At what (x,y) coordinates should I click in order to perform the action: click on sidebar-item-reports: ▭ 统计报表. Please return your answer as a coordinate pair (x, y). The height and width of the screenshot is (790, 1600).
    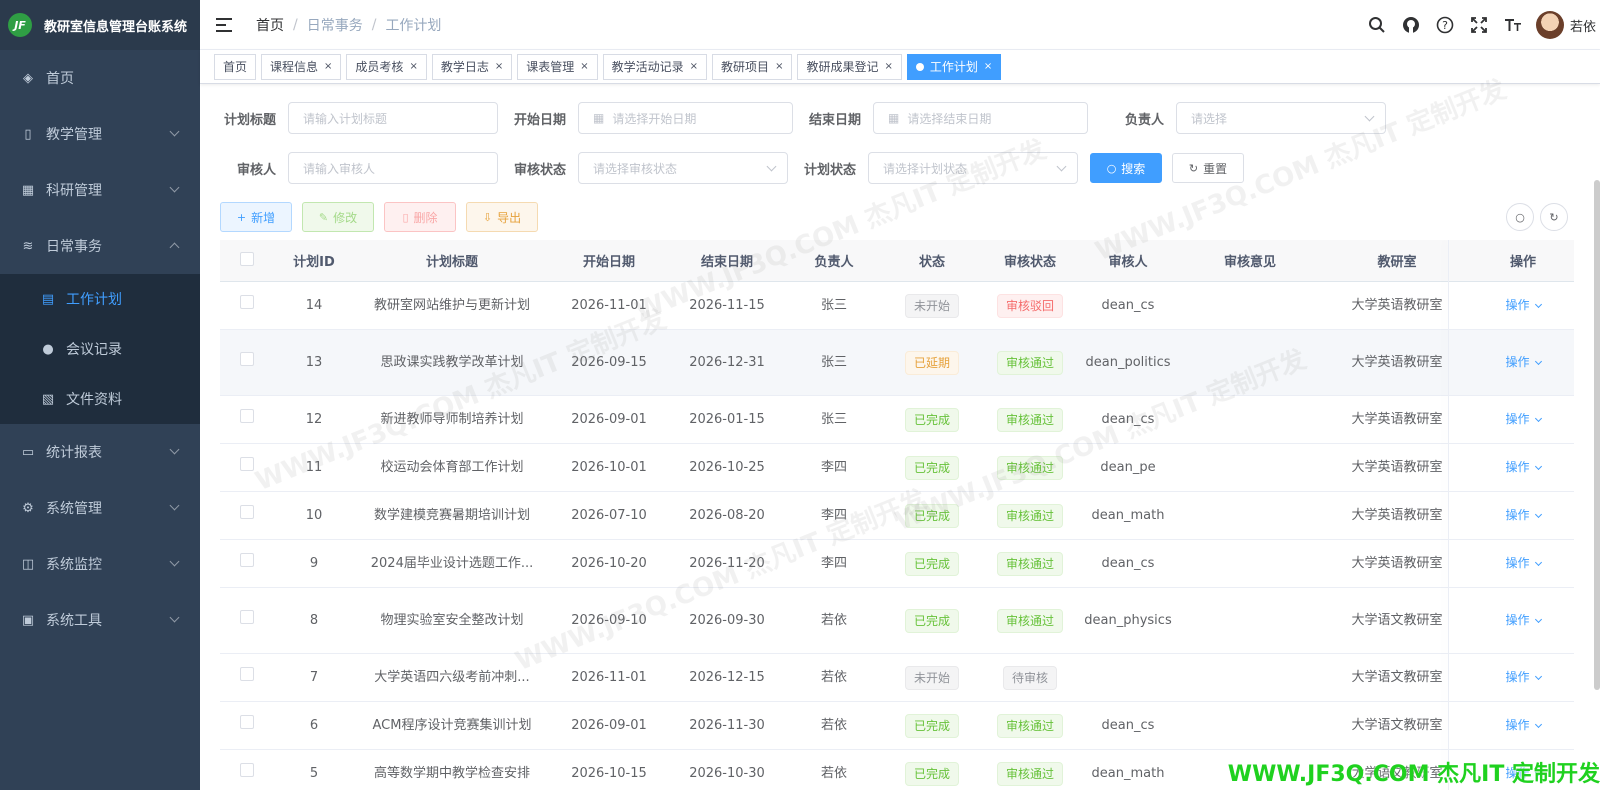
    Looking at the image, I should click on (100, 452).